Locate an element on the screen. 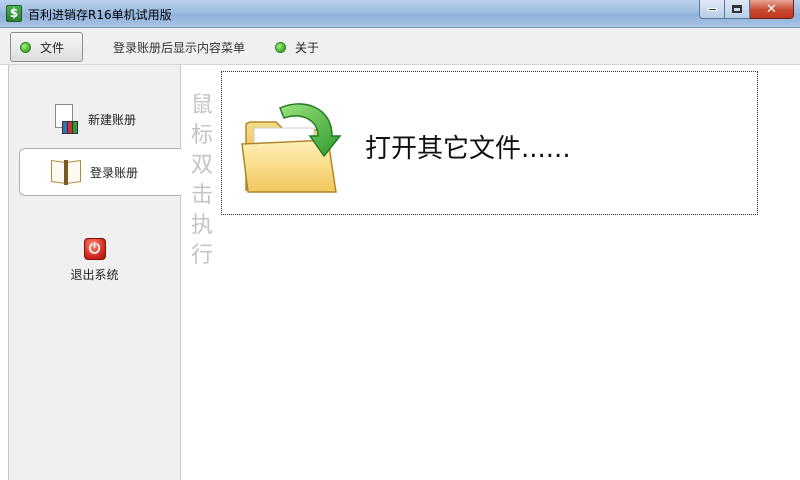  power-icon: ⏻ is located at coordinates (94, 248).